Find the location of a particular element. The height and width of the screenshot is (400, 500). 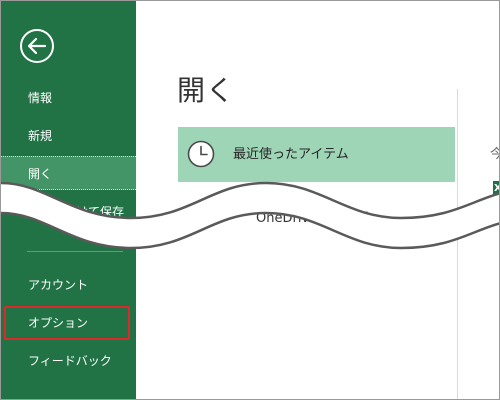

back-arrow-icon is located at coordinates (37, 46).